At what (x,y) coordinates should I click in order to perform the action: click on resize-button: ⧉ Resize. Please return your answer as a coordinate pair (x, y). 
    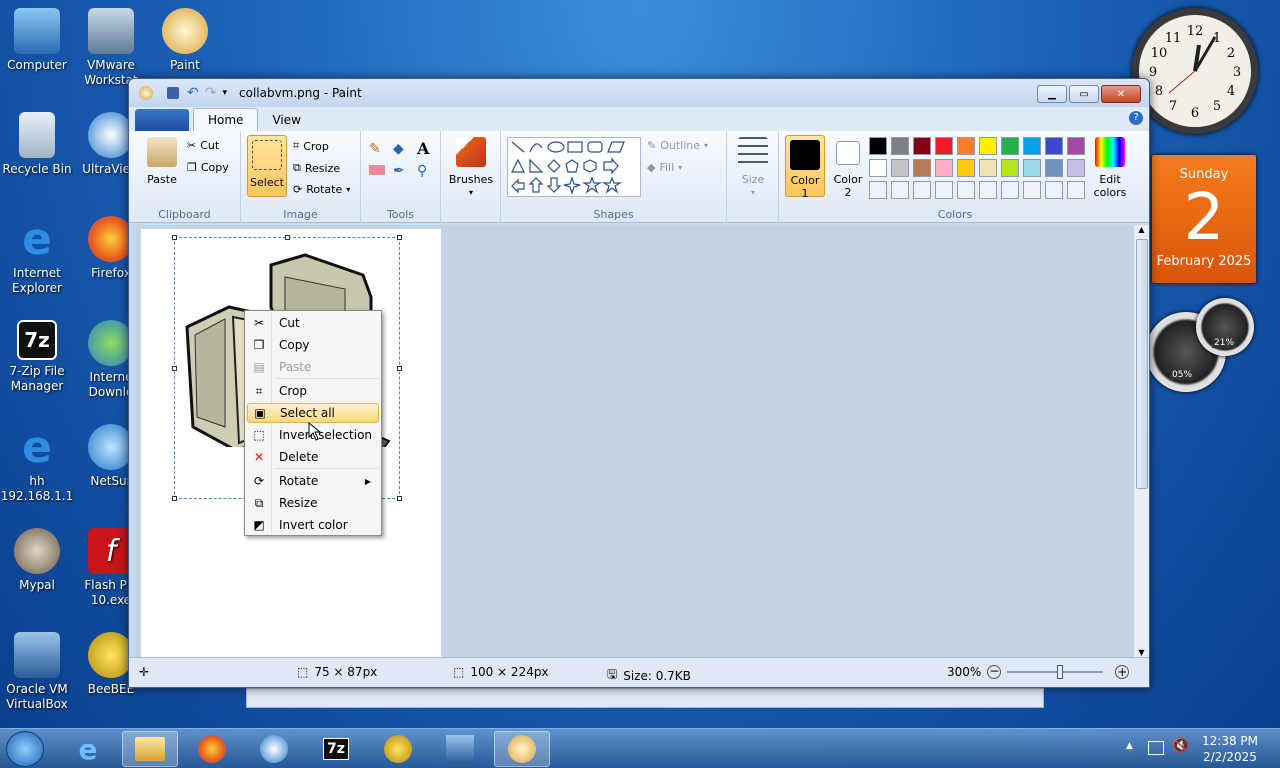
    Looking at the image, I should click on (316, 168).